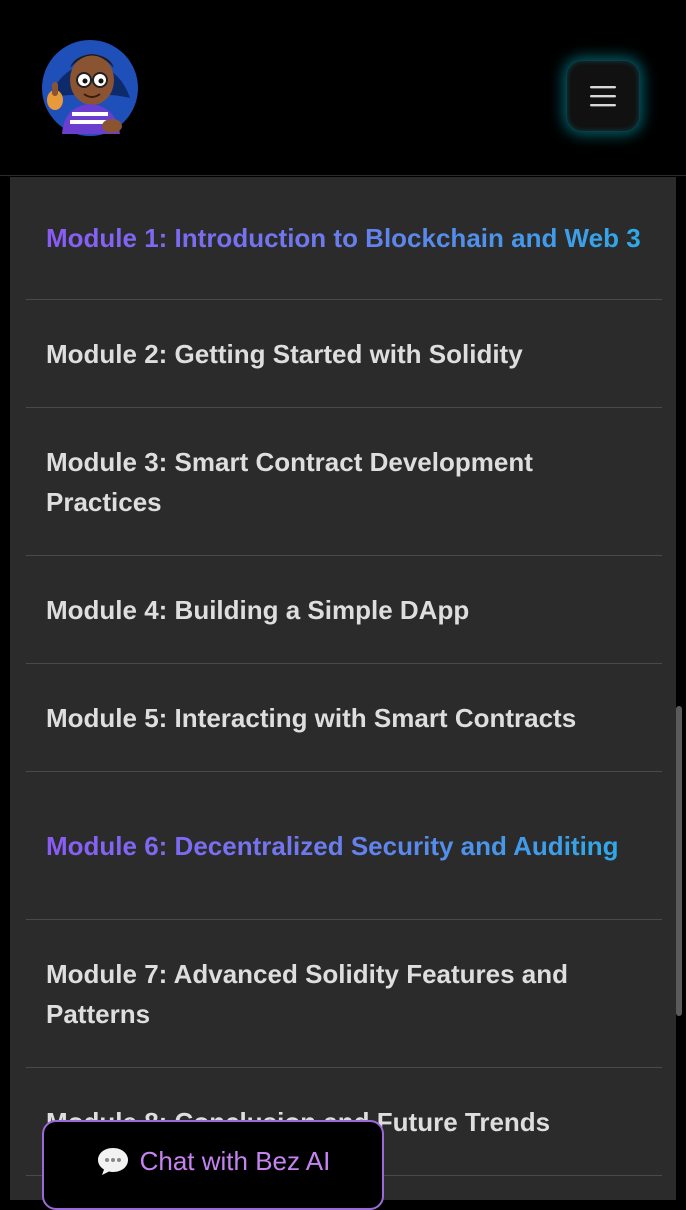 The image size is (686, 1210). I want to click on scrollbar-thumb, so click(679, 861).